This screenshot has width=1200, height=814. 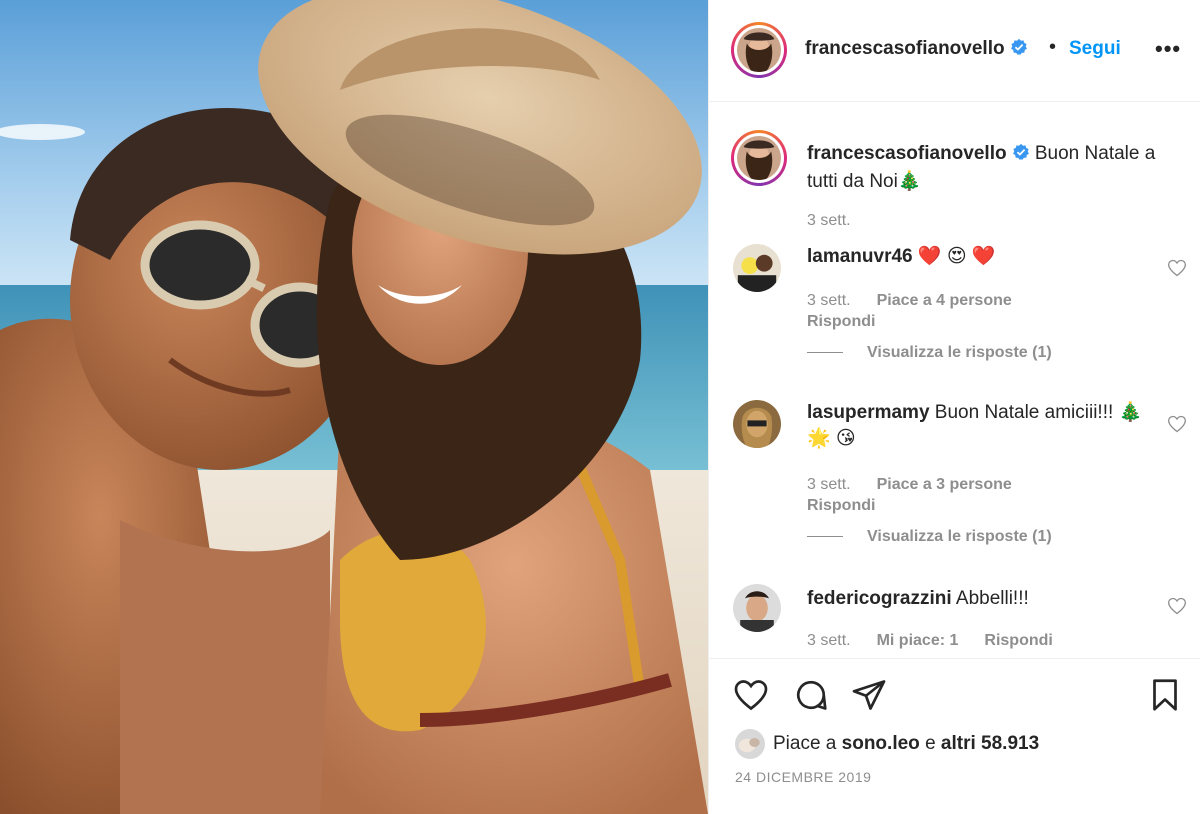 I want to click on author-username: francescasofianovello, so click(x=905, y=48).